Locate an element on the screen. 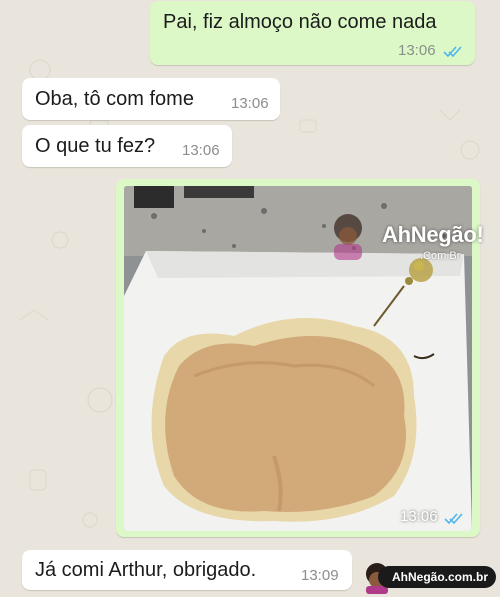  incoming-message-bubble: O que tu fez? 13:06 is located at coordinates (127, 146).